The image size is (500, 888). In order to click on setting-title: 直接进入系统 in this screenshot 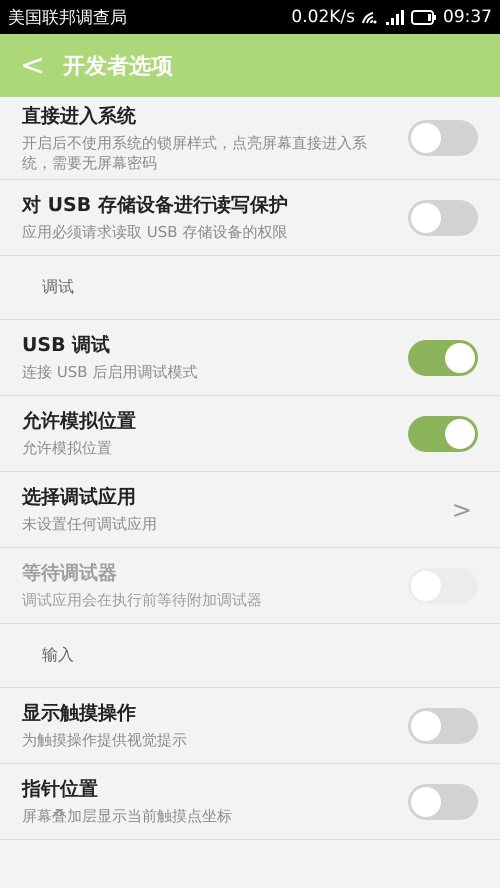, I will do `click(79, 116)`.